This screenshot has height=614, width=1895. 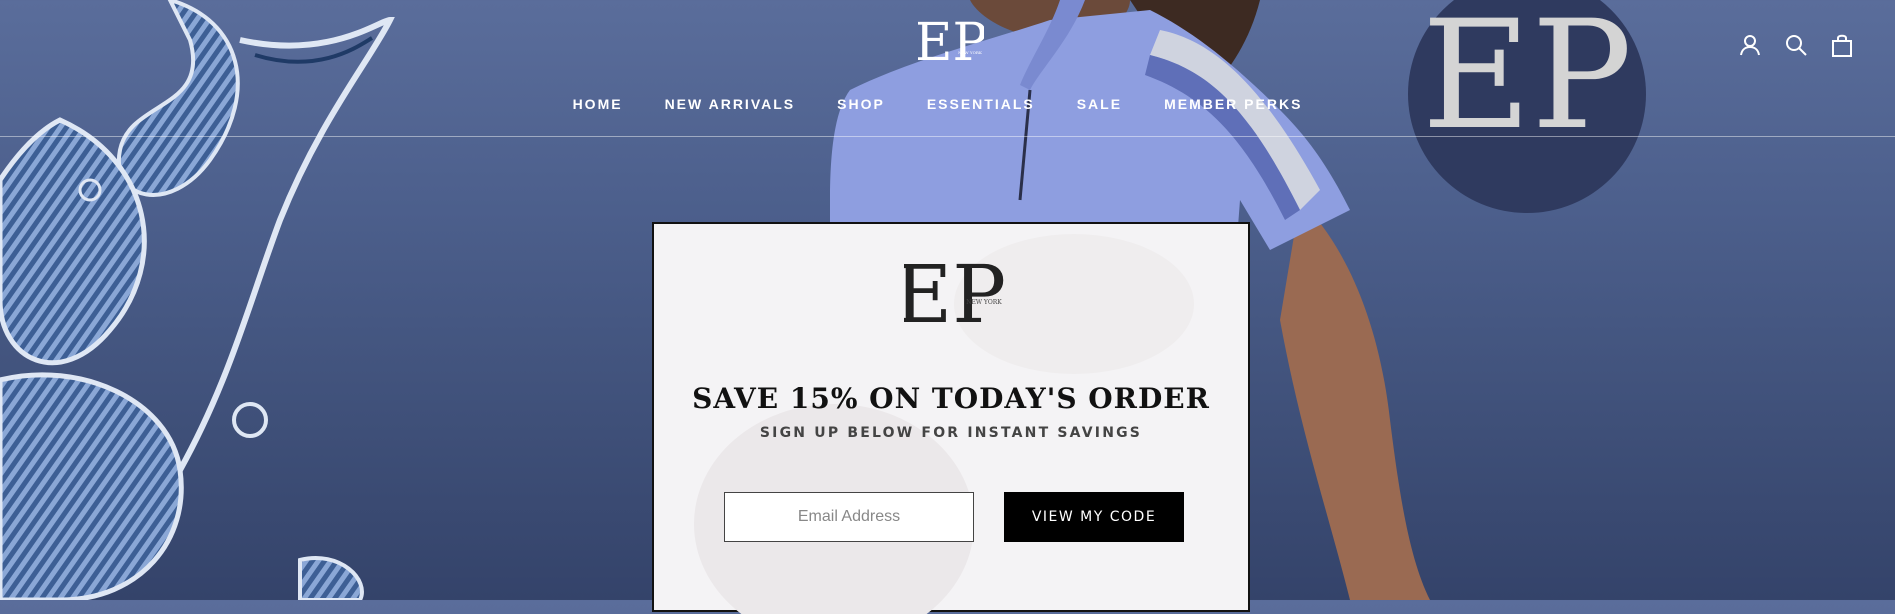 I want to click on popup-subtitle: SIGN UP BELOW FOR INSTANT SAVINGS, so click(x=951, y=433).